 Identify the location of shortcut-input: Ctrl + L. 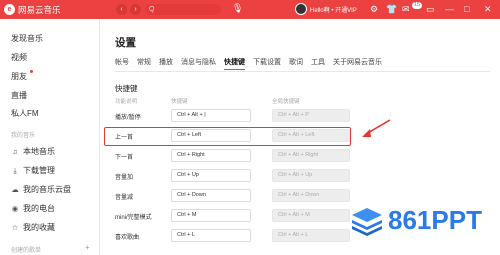
(211, 235).